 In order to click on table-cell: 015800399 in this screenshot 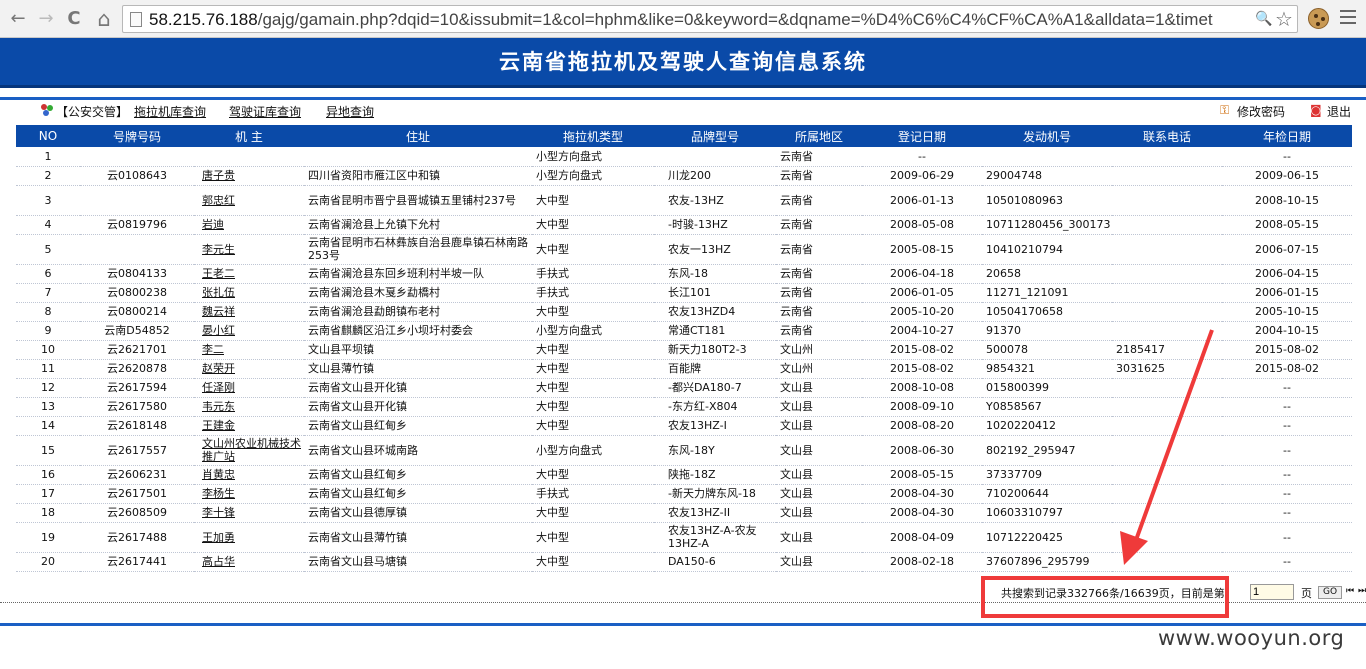, I will do `click(1047, 388)`.